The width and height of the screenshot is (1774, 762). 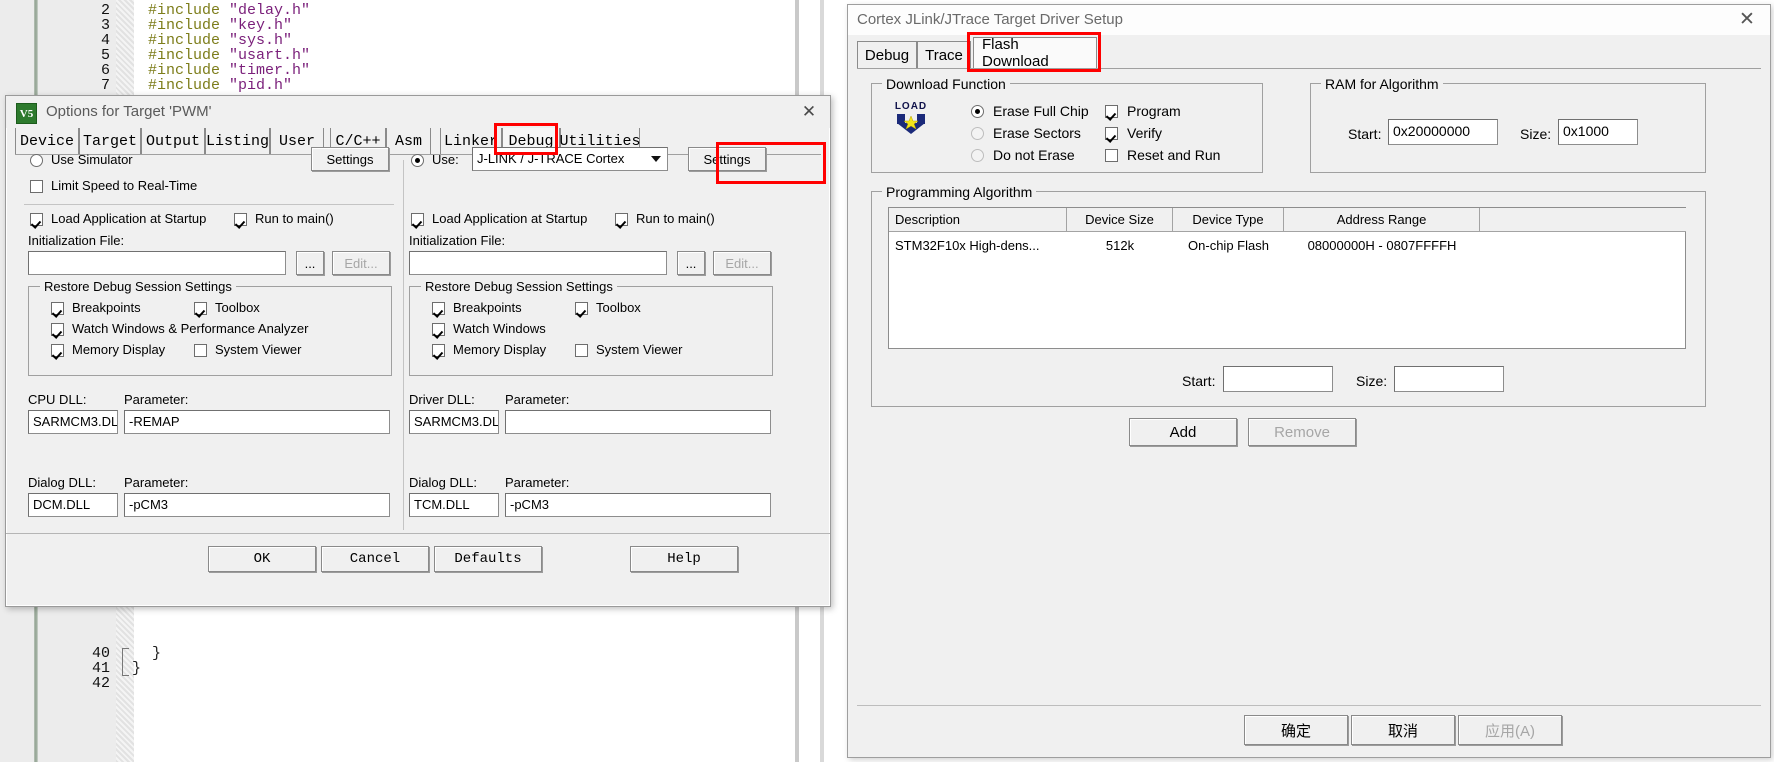 I want to click on init-file-label-right: Initialization File:, so click(x=457, y=240).